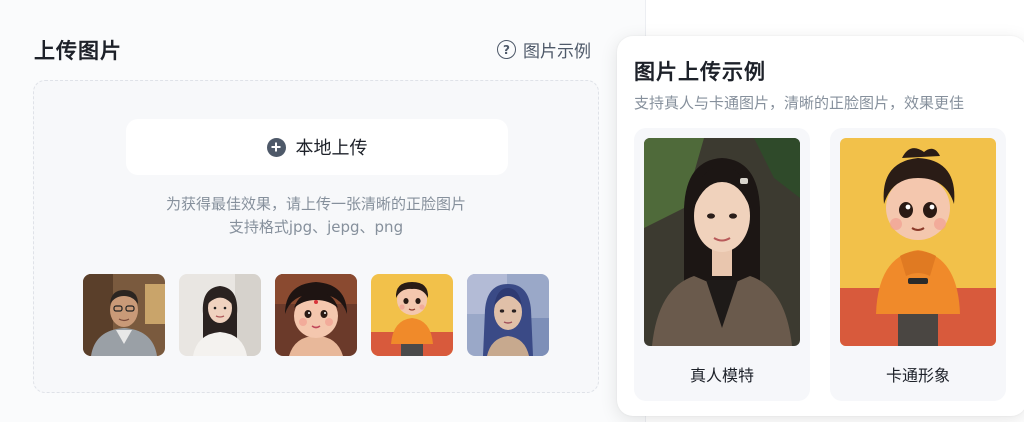 The width and height of the screenshot is (1024, 422). I want to click on question-circle-icon: ?, so click(506, 49).